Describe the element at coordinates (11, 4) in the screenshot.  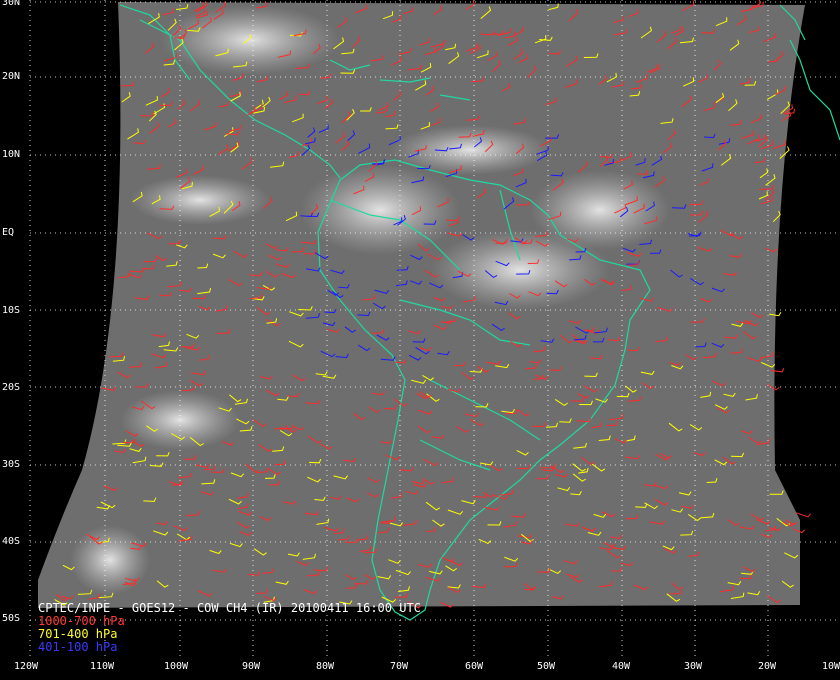
I see `lat-label-30n: 30N` at that location.